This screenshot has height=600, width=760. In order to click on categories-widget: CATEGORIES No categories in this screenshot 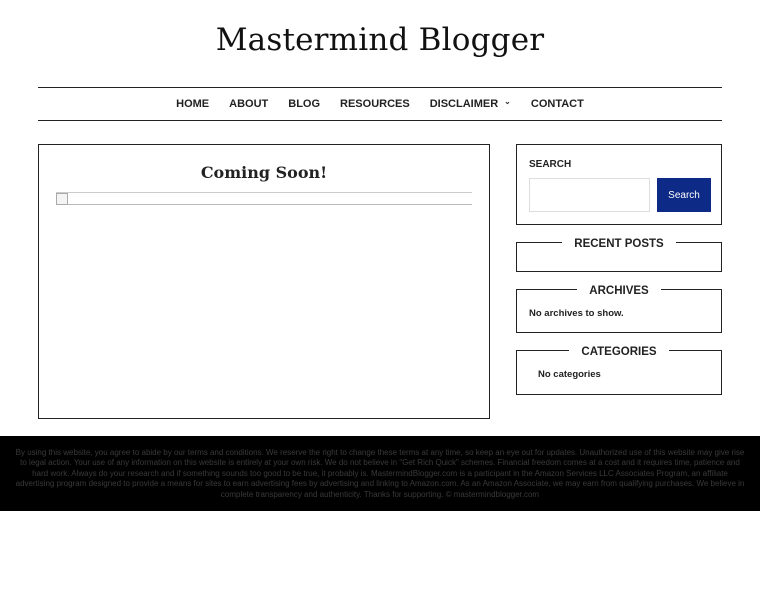, I will do `click(619, 370)`.